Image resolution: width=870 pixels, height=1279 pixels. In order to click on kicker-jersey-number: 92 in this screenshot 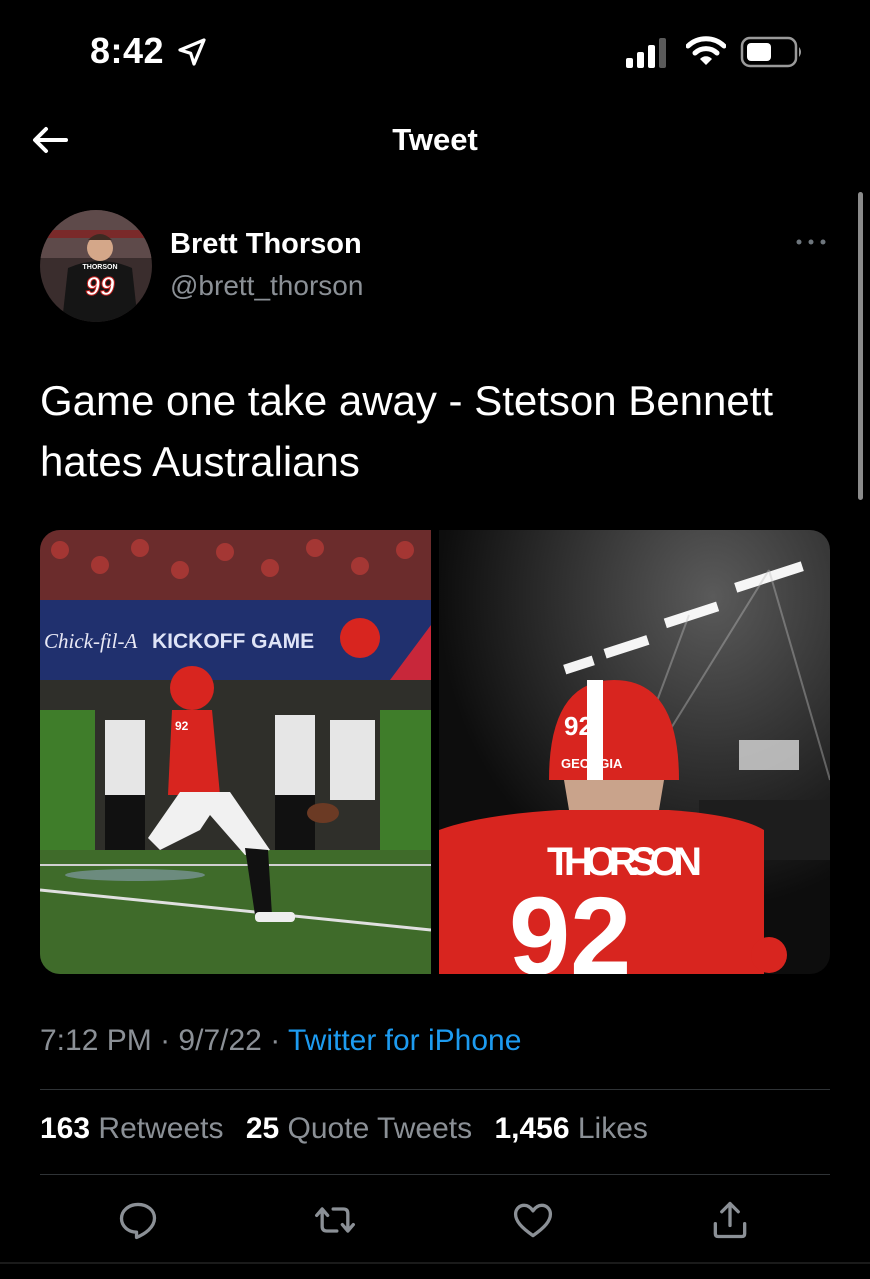, I will do `click(182, 726)`.